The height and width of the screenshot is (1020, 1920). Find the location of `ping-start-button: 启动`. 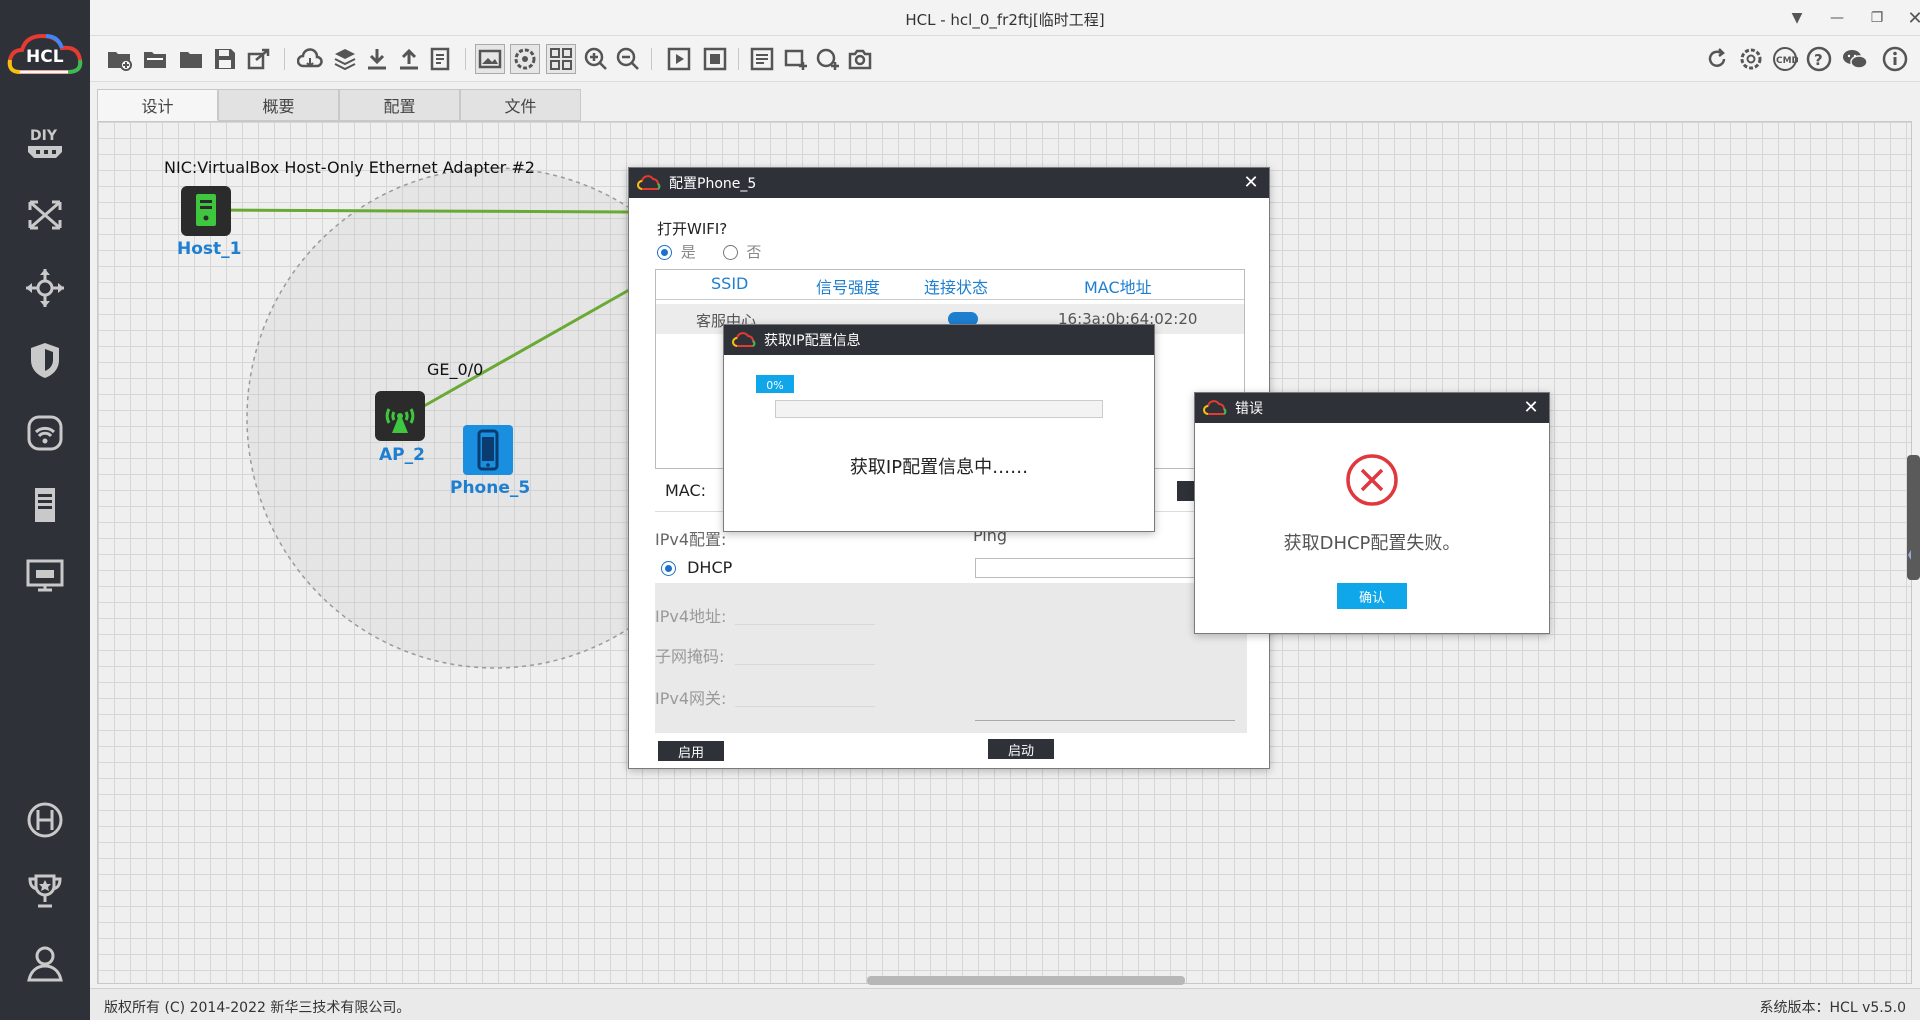

ping-start-button: 启动 is located at coordinates (1021, 749).